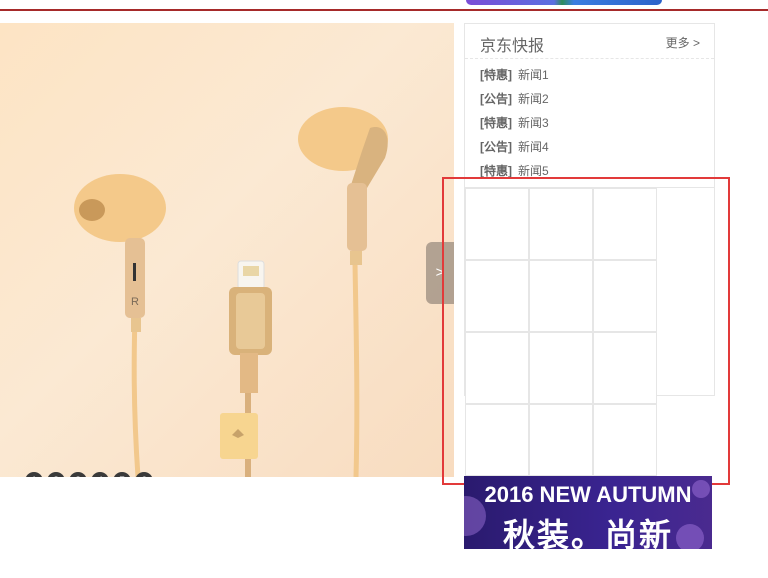 This screenshot has width=768, height=578. What do you see at coordinates (533, 123) in the screenshot?
I see `news-text: 新闻3` at bounding box center [533, 123].